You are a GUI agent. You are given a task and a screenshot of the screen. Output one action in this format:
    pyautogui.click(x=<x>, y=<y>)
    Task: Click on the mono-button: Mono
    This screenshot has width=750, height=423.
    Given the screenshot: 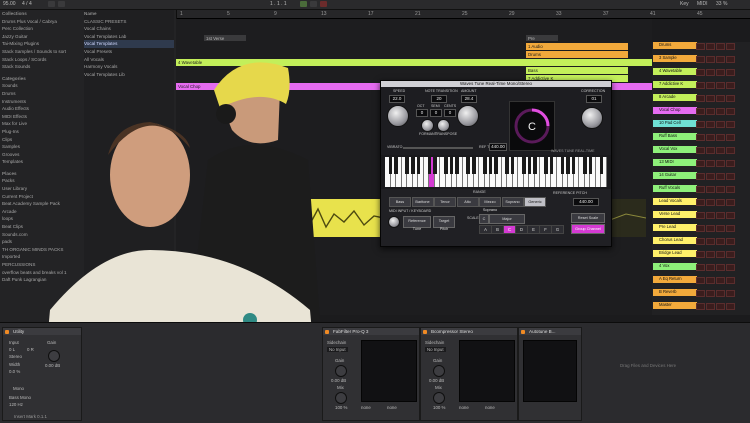 What is the action you would take?
    pyautogui.click(x=18, y=388)
    